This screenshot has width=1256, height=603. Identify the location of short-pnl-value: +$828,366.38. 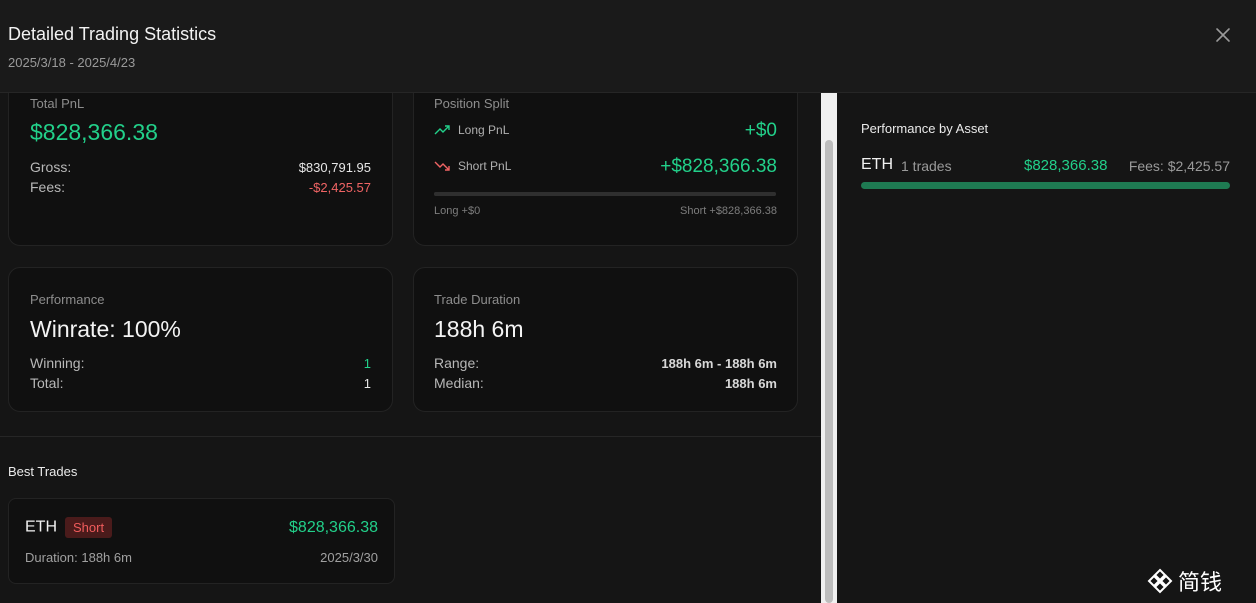
(718, 166).